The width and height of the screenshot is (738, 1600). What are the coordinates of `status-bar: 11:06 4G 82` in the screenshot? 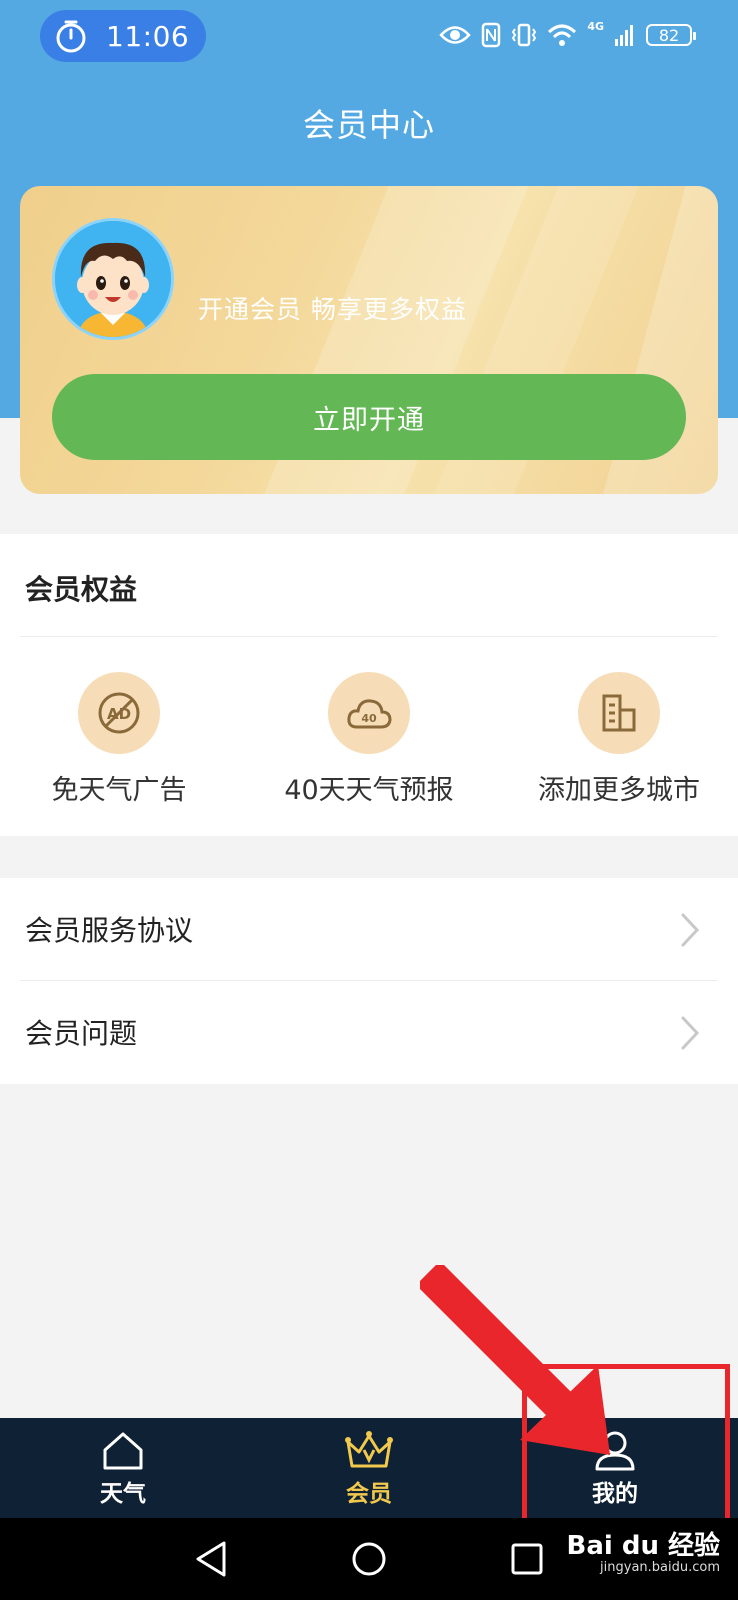 It's located at (369, 35).